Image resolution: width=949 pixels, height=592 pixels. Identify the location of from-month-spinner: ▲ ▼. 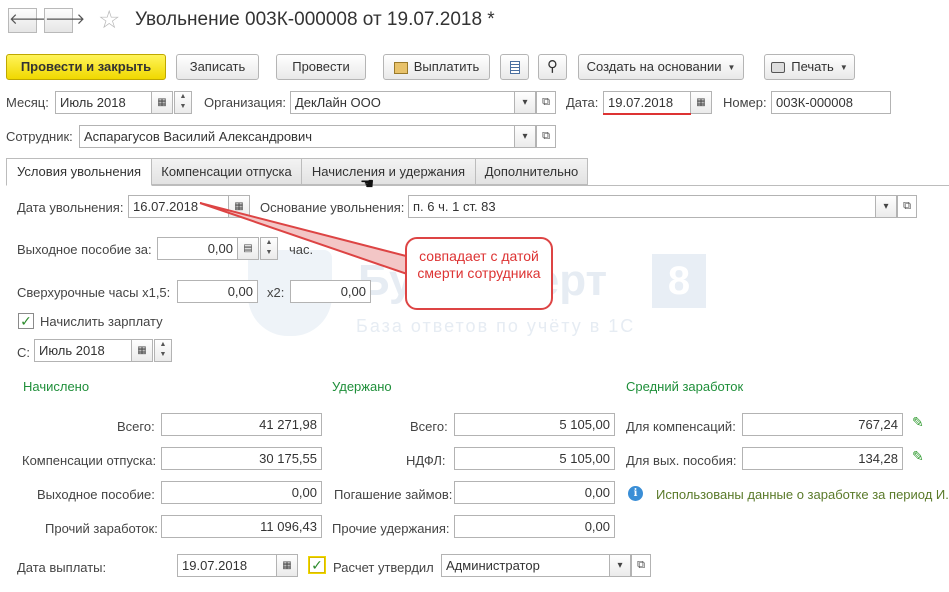
(163, 350).